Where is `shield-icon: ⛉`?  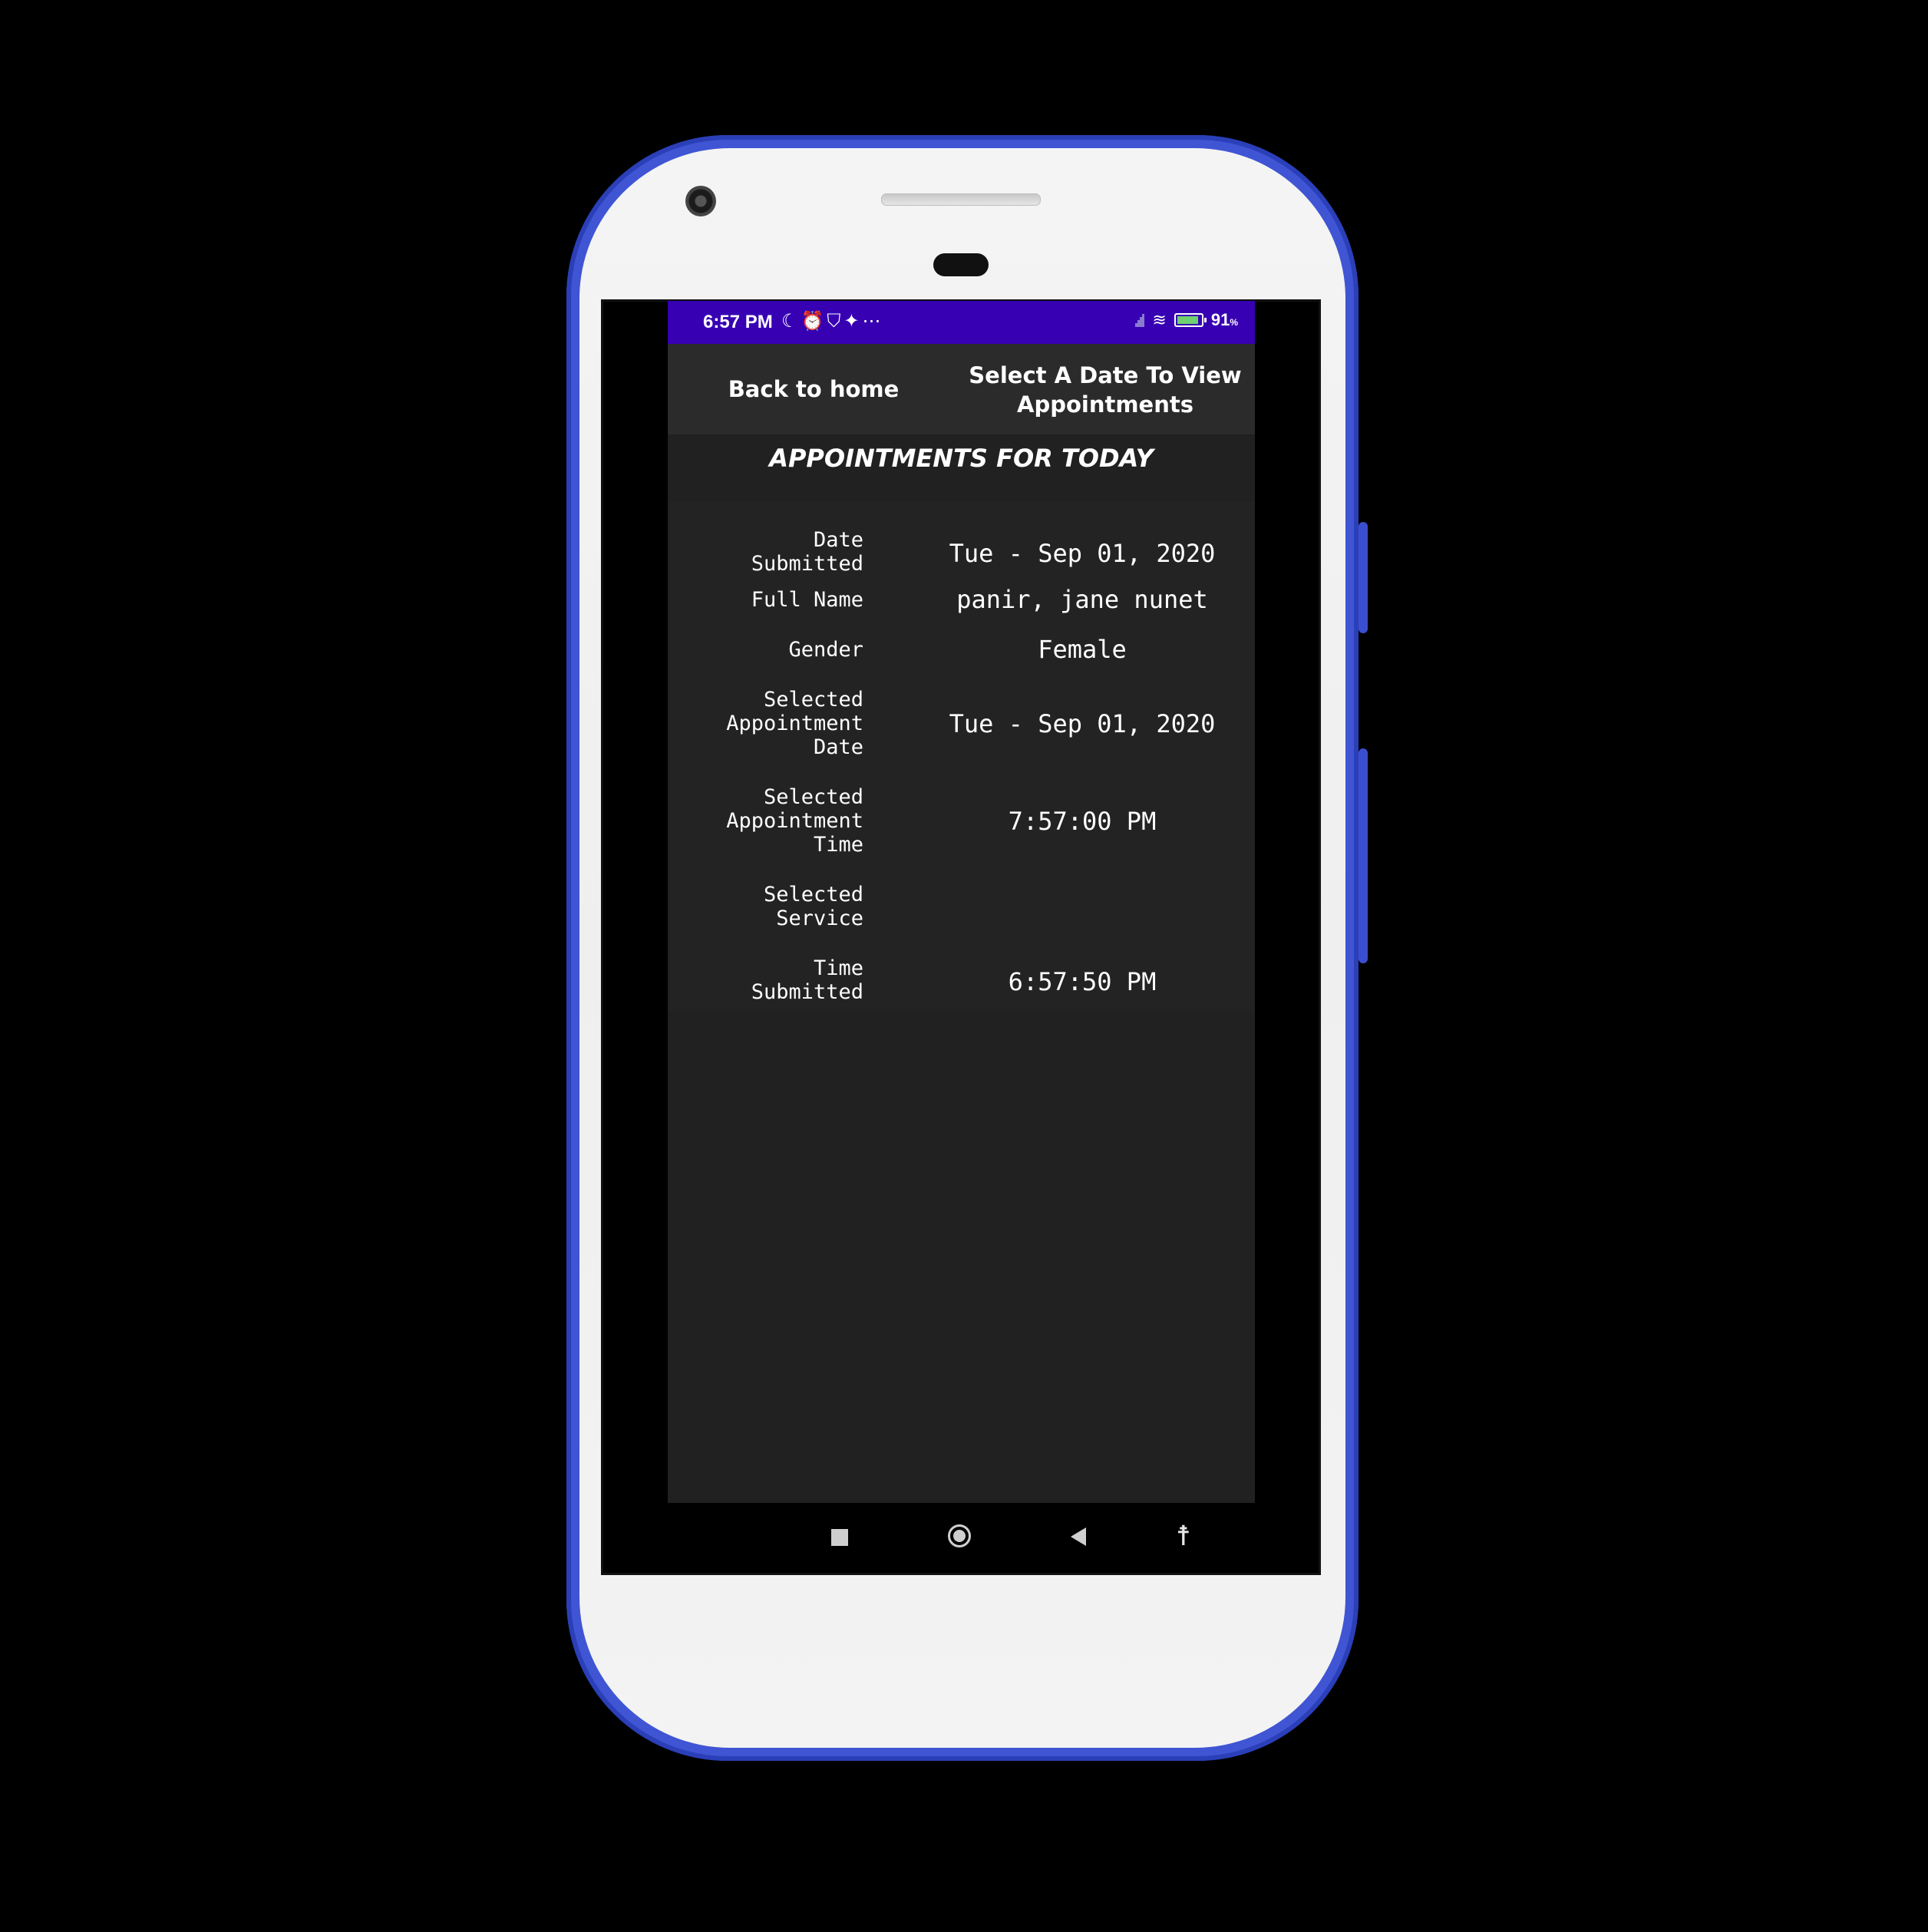
shield-icon: ⛉ is located at coordinates (835, 321).